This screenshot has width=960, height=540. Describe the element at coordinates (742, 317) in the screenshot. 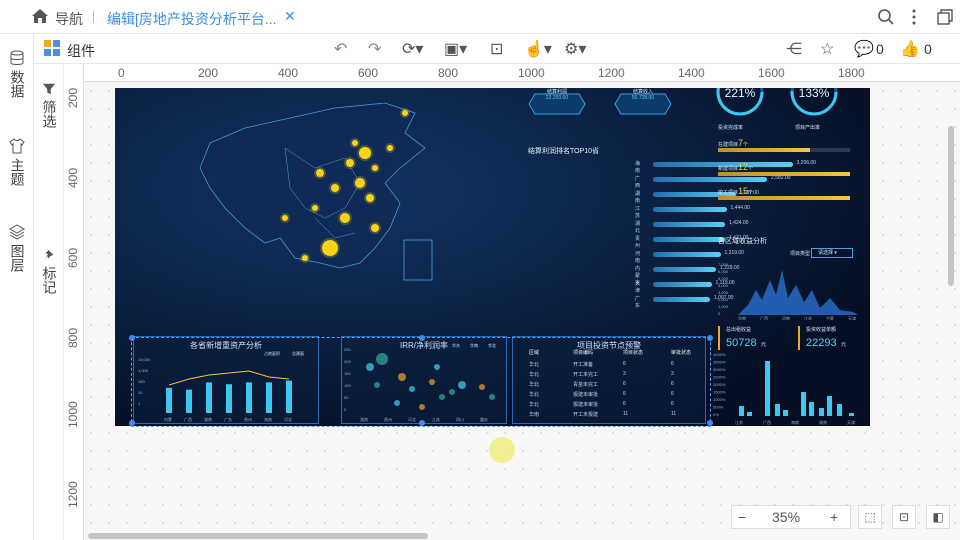

I see `region-x-tick: 华南` at that location.